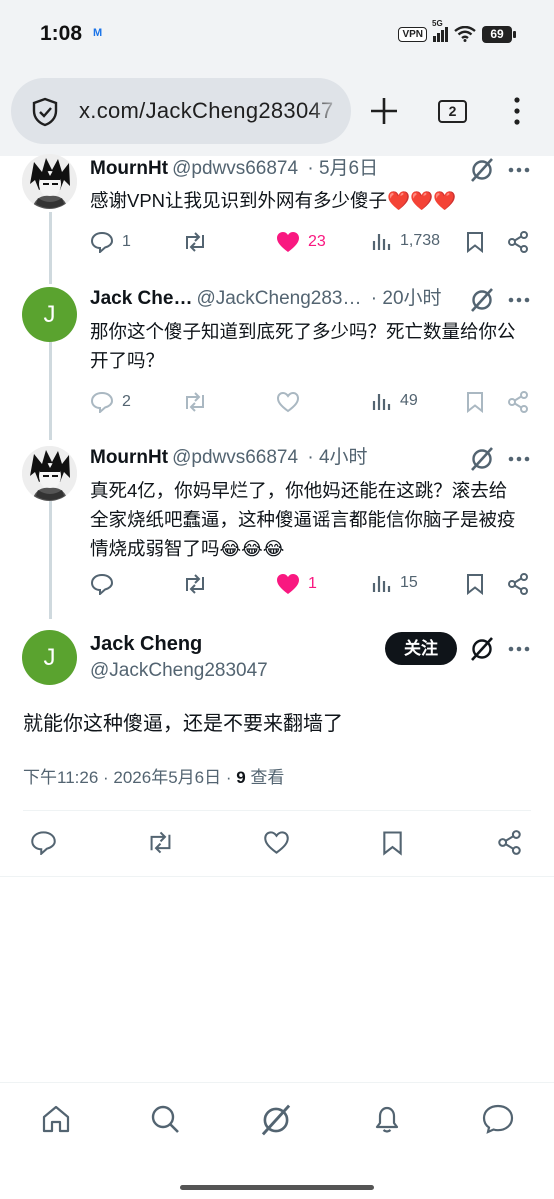 The image size is (554, 1199). Describe the element at coordinates (384, 111) in the screenshot. I see `plus-icon` at that location.